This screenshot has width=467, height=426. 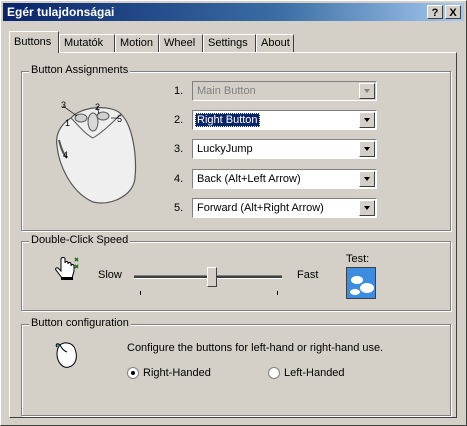 What do you see at coordinates (80, 323) in the screenshot?
I see `button-configuration-title: Button configuration` at bounding box center [80, 323].